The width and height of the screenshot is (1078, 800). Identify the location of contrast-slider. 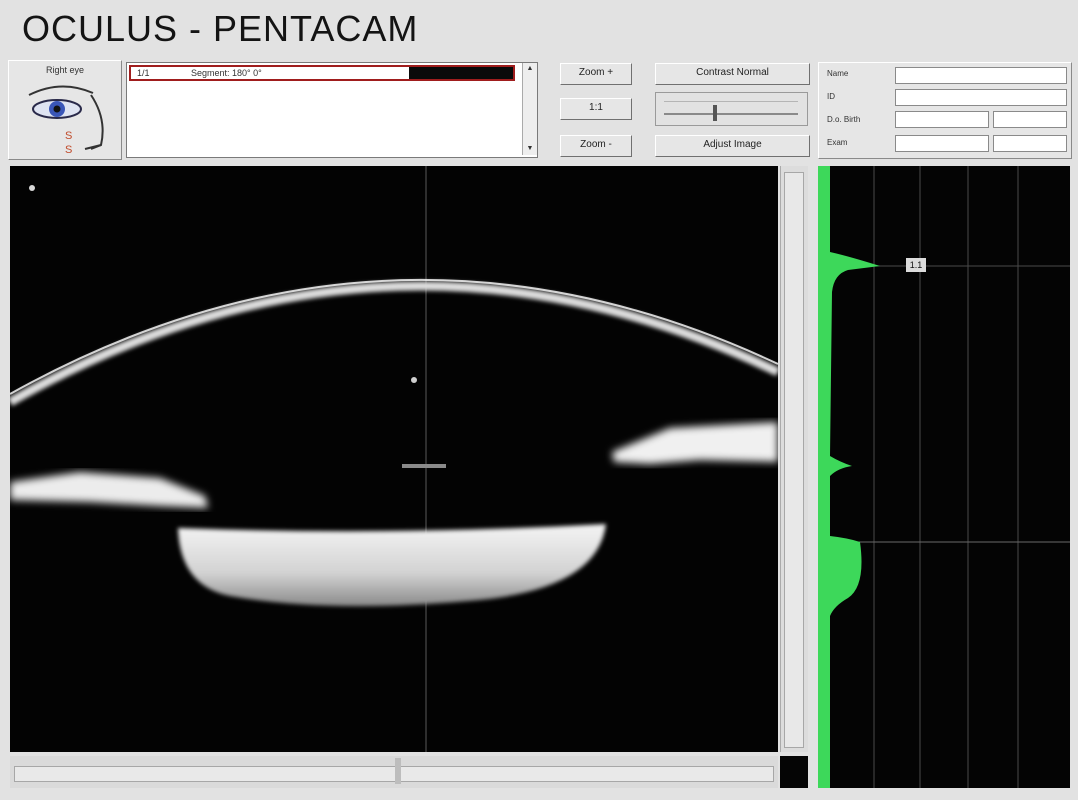
(731, 109).